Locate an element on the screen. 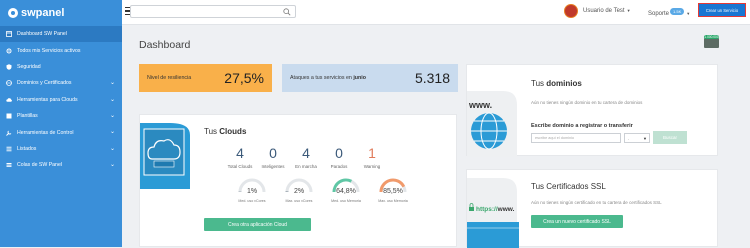 The width and height of the screenshot is (750, 248). gear-icon is located at coordinates (9, 51).